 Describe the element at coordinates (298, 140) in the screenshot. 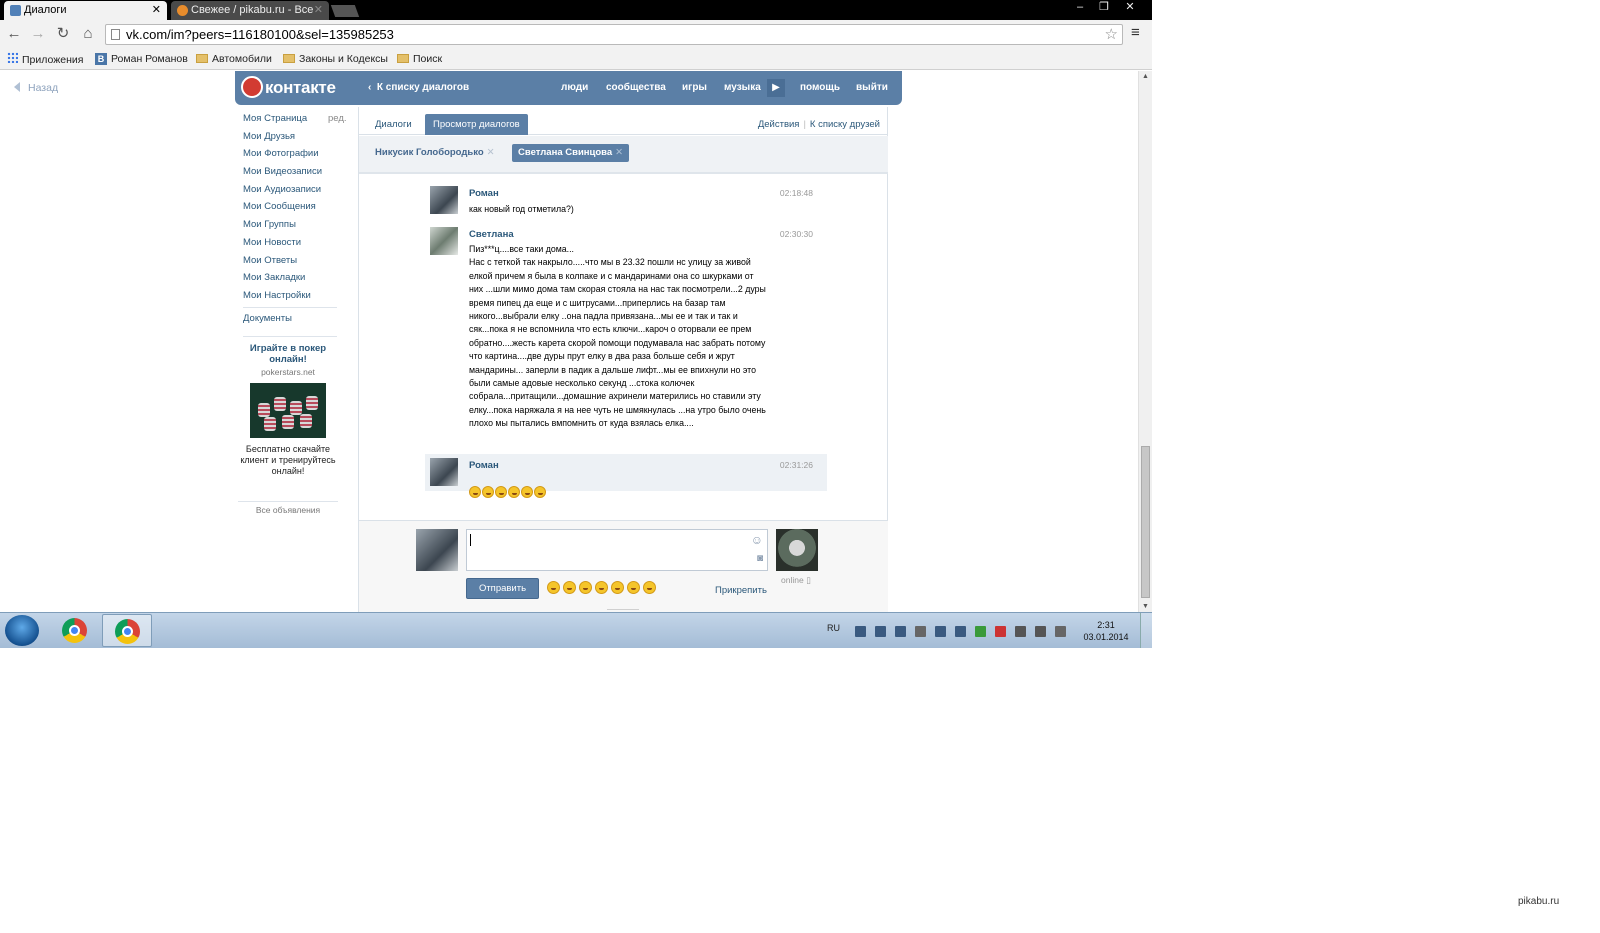

I see `menu-friends: Мои Друзья` at that location.